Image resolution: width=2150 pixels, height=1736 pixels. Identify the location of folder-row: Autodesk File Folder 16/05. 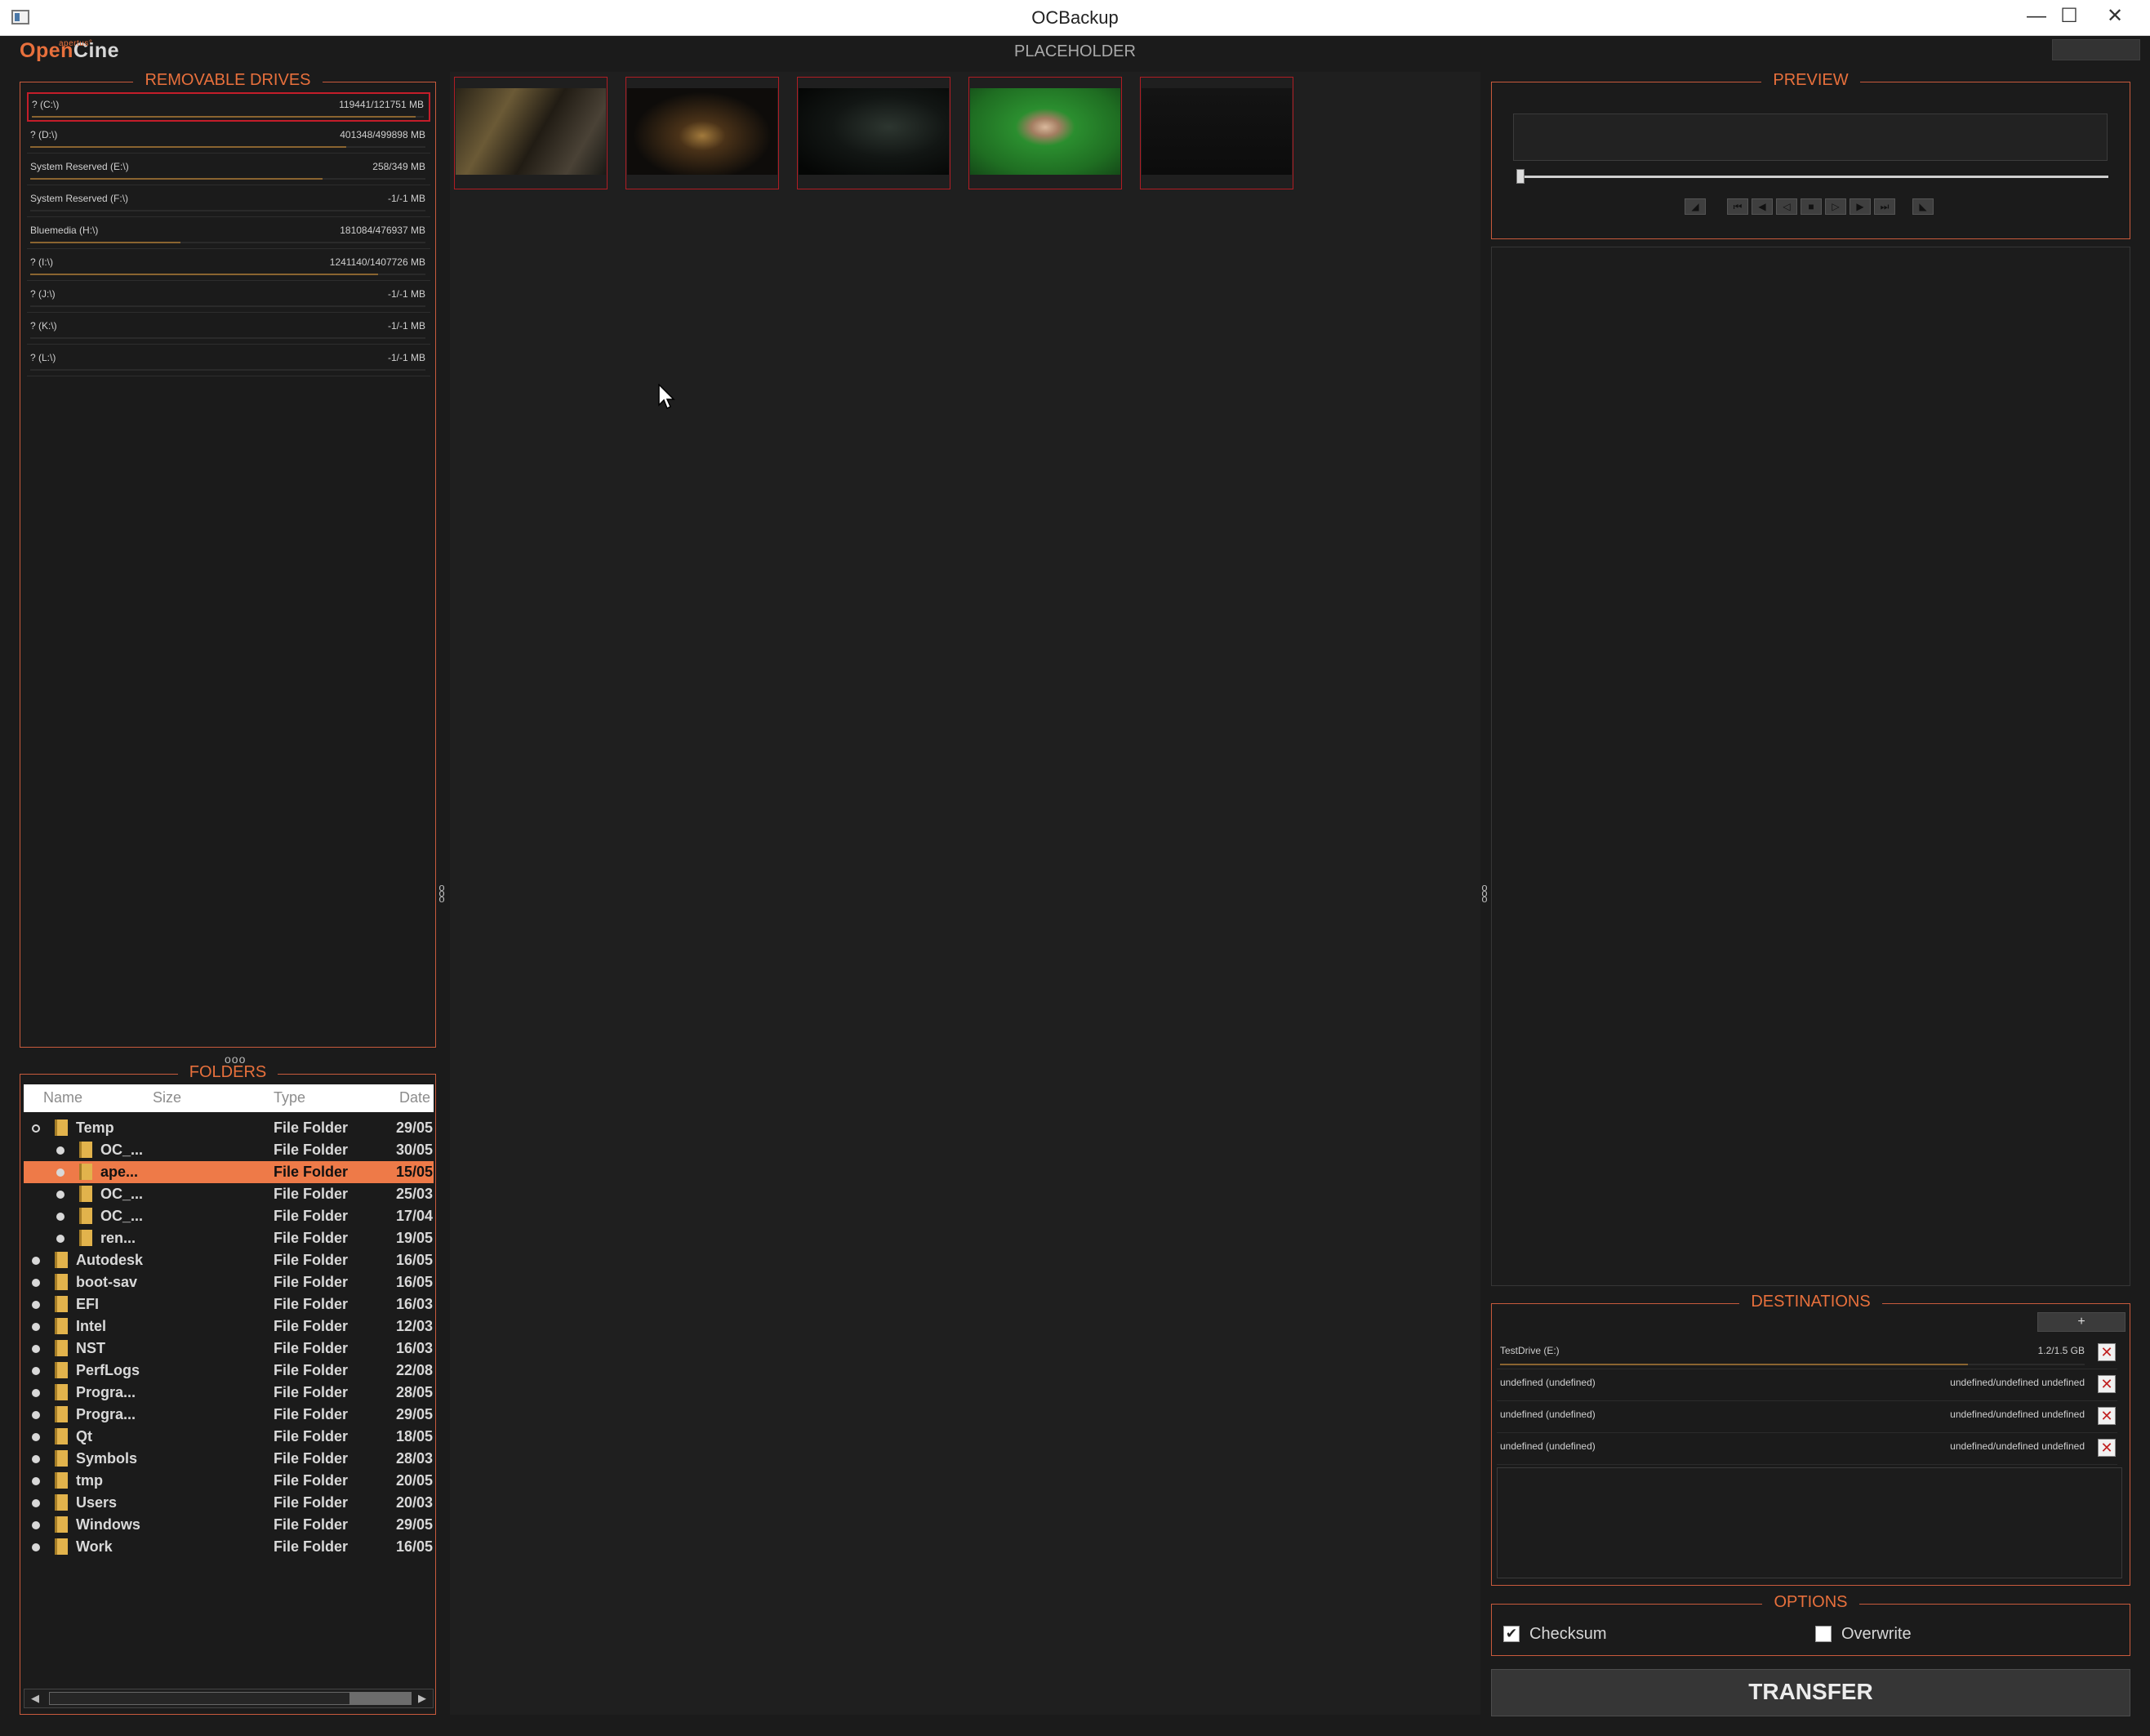
(229, 1260).